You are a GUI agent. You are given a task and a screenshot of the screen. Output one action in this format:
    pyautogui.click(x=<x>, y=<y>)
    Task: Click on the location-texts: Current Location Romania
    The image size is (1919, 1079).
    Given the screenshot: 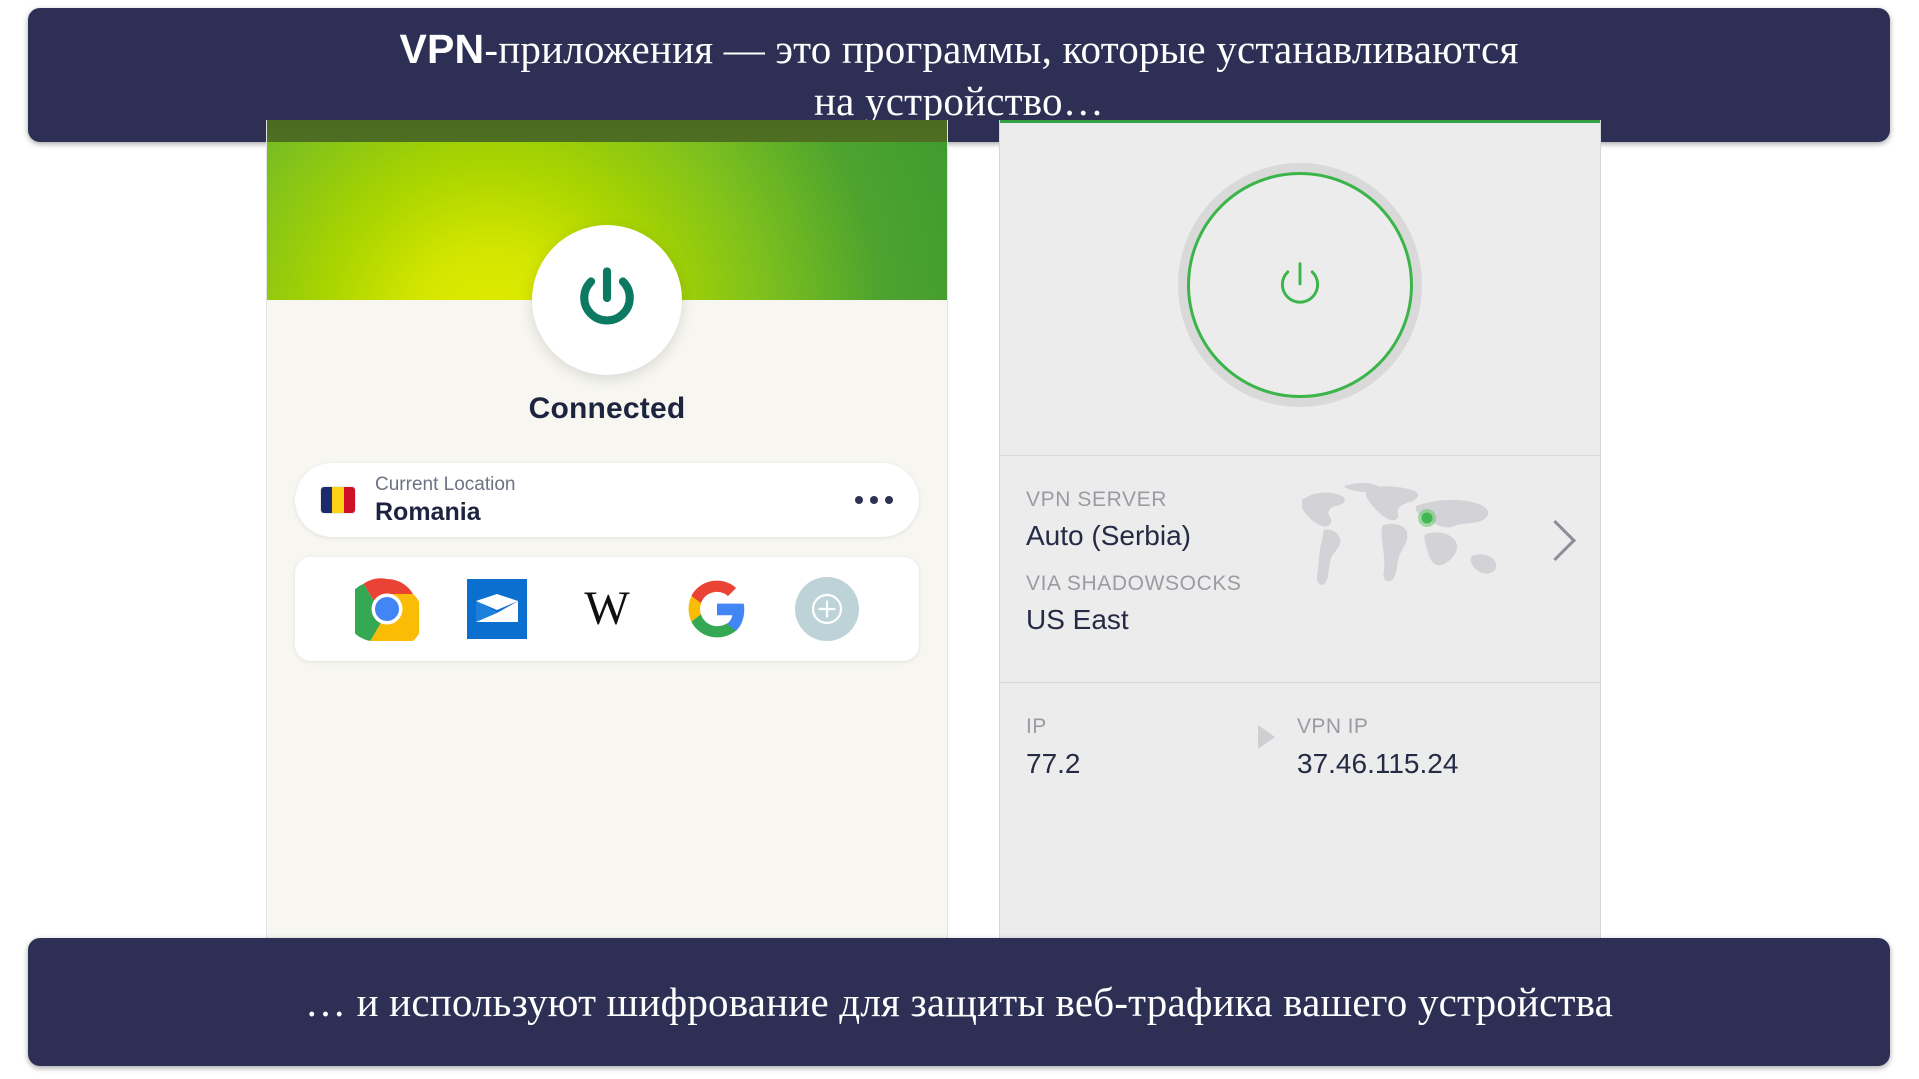 What is the action you would take?
    pyautogui.click(x=445, y=500)
    